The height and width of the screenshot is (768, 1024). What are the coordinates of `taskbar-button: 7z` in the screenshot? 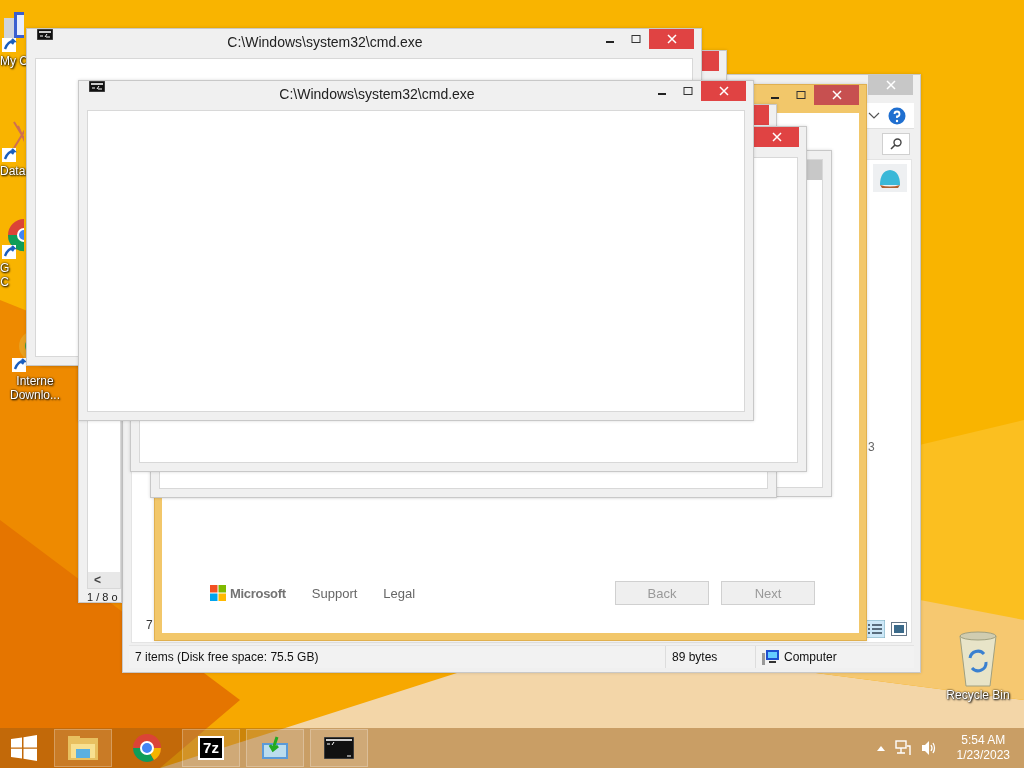 It's located at (211, 748).